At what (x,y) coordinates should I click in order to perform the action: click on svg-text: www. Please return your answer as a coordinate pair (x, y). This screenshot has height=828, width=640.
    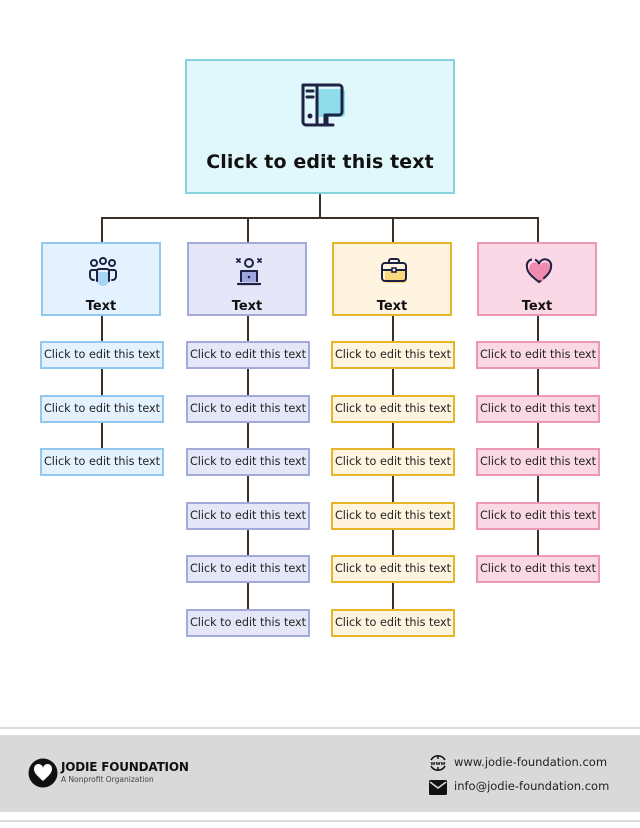
    Looking at the image, I should click on (437, 764).